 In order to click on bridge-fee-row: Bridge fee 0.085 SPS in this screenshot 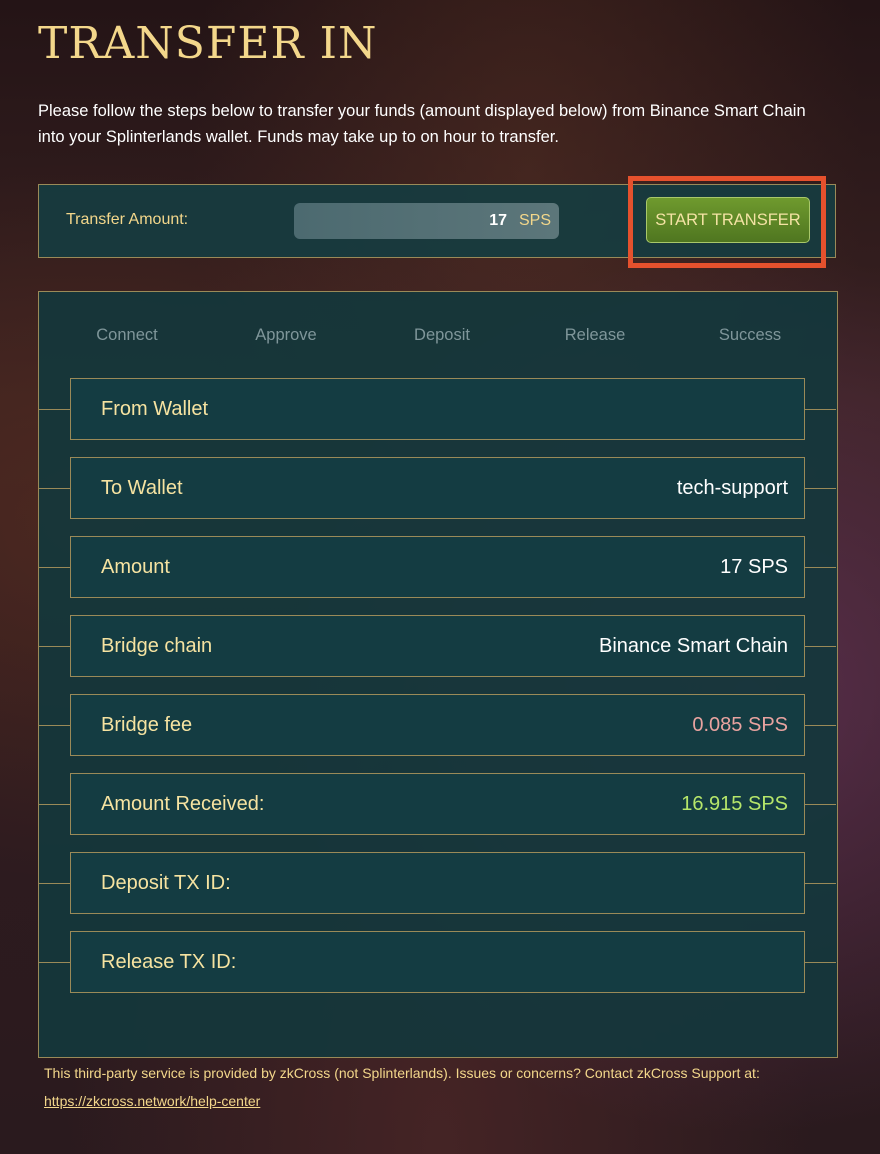, I will do `click(437, 725)`.